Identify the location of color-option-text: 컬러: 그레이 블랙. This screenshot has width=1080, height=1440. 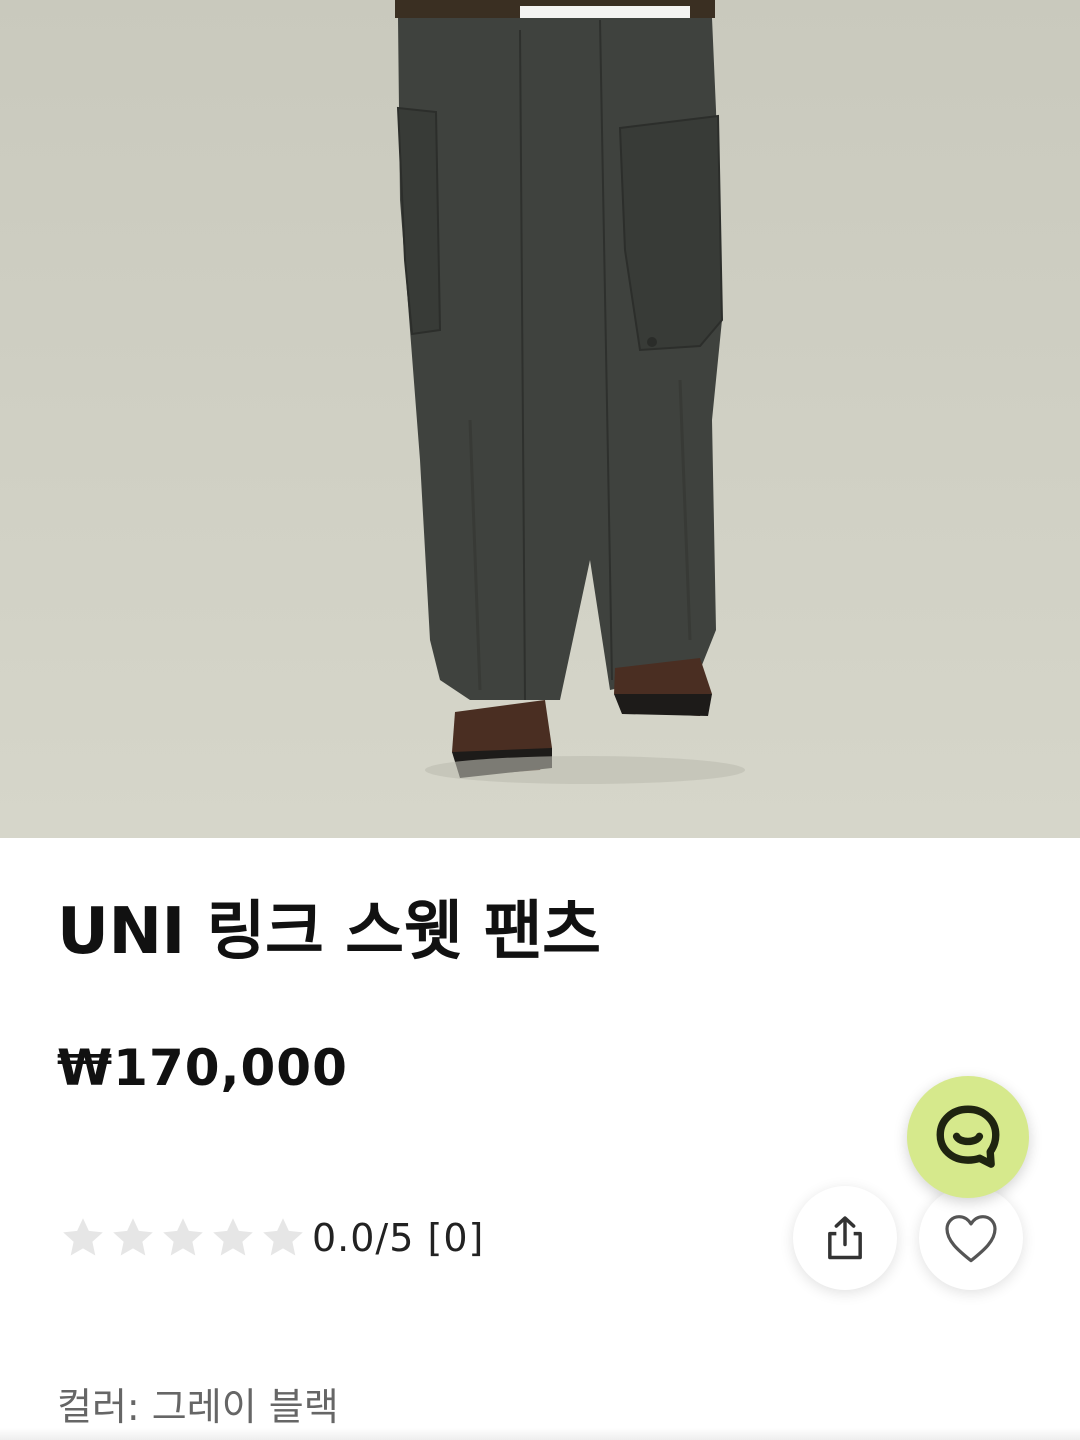
(198, 1407).